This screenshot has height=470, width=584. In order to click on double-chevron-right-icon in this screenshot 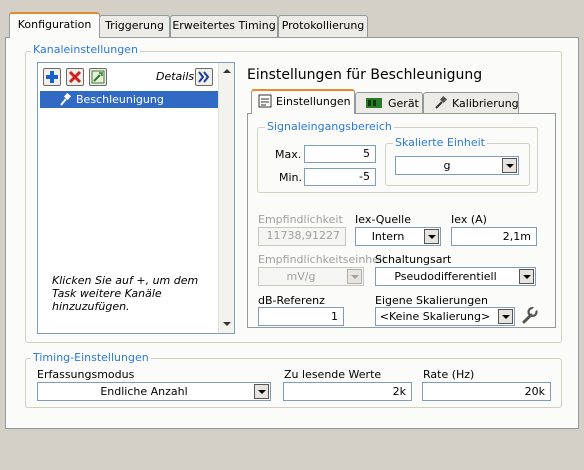, I will do `click(204, 77)`.